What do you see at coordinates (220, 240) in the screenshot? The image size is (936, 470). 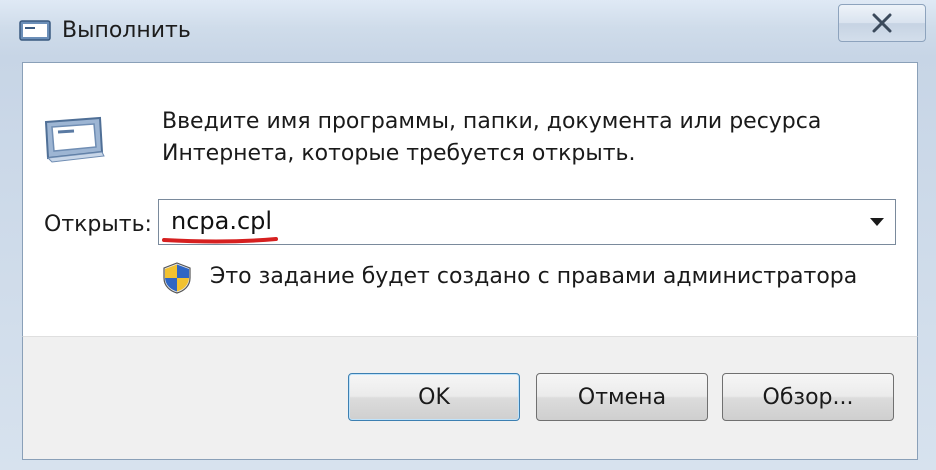 I see `red-underline-annotation` at bounding box center [220, 240].